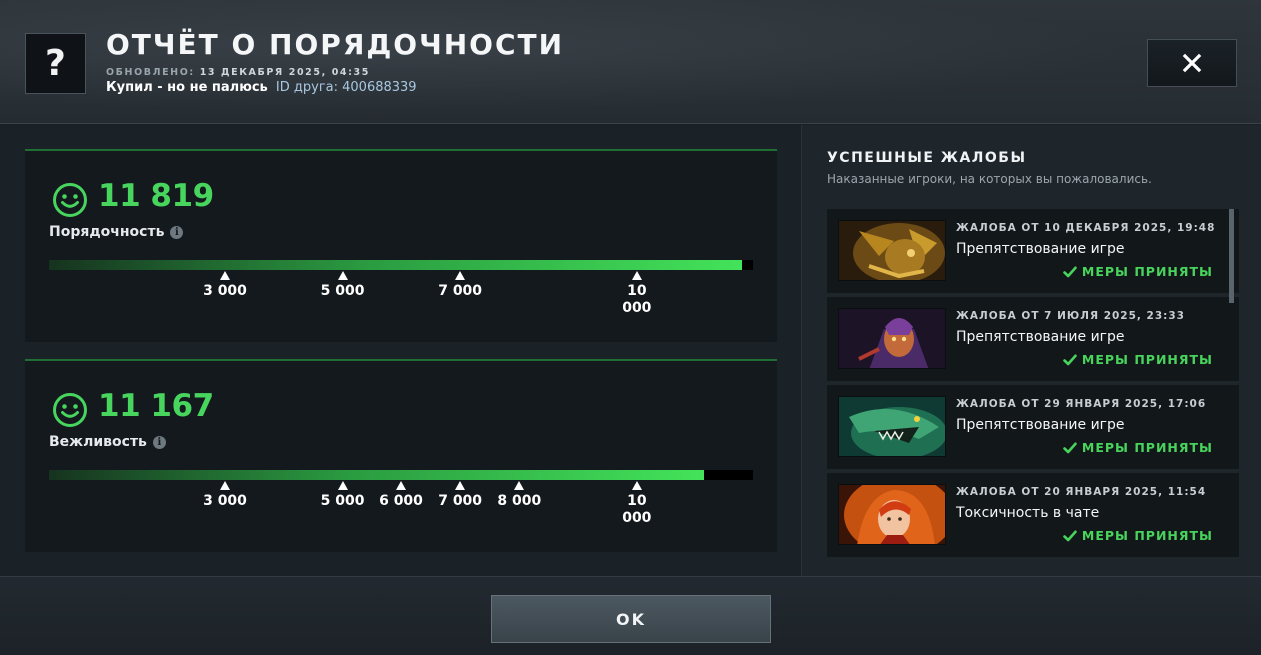 Image resolution: width=1261 pixels, height=655 pixels. What do you see at coordinates (1231, 256) in the screenshot?
I see `reports-scrollbar` at bounding box center [1231, 256].